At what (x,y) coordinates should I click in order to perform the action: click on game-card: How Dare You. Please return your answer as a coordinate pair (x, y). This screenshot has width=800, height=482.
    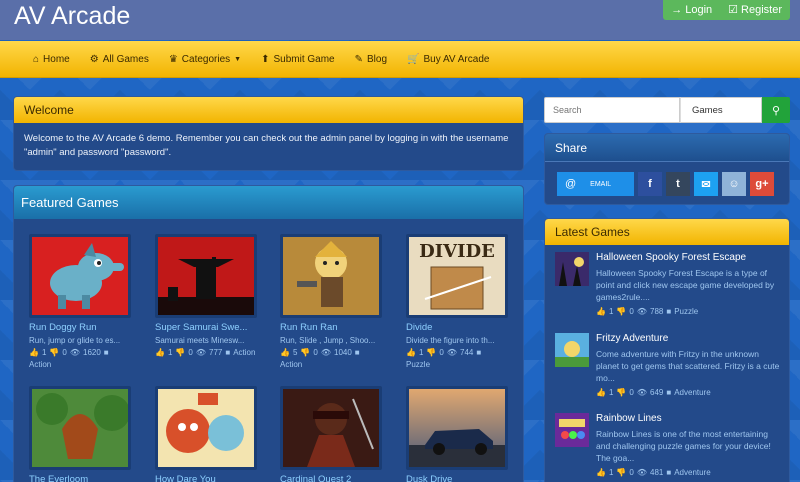
    Looking at the image, I should click on (206, 434).